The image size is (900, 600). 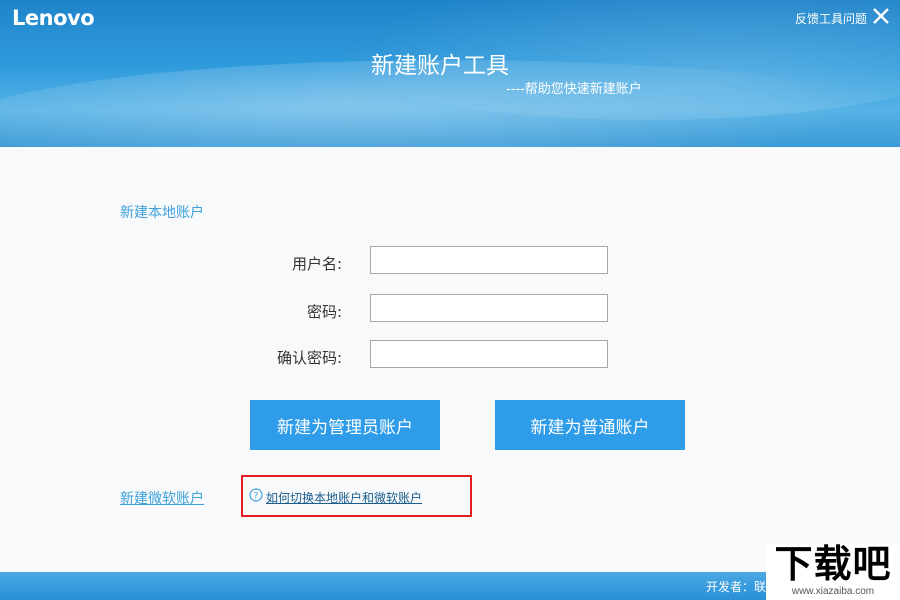 What do you see at coordinates (489, 308) in the screenshot?
I see `password-input` at bounding box center [489, 308].